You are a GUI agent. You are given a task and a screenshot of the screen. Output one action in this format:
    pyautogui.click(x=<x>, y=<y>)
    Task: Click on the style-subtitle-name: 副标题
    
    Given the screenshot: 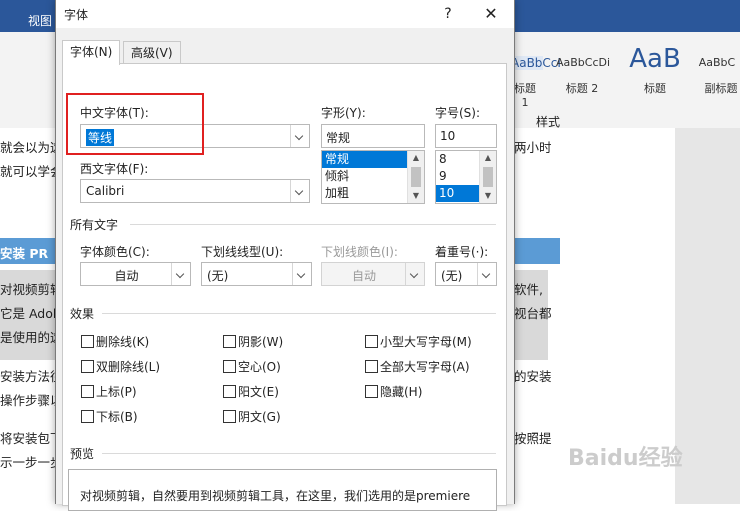 What is the action you would take?
    pyautogui.click(x=721, y=88)
    